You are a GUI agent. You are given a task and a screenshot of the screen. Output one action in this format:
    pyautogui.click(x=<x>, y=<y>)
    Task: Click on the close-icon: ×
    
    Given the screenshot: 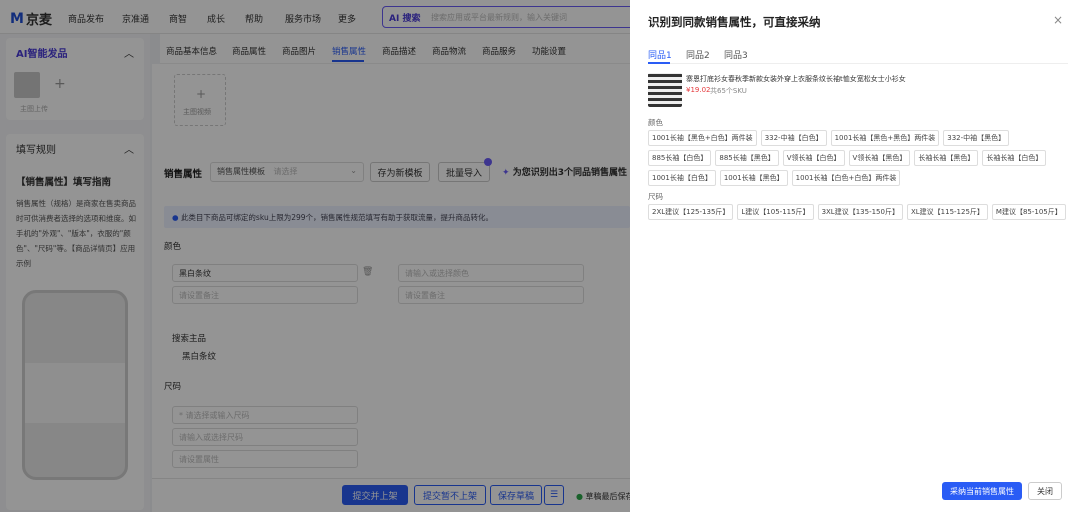 What is the action you would take?
    pyautogui.click(x=1058, y=20)
    